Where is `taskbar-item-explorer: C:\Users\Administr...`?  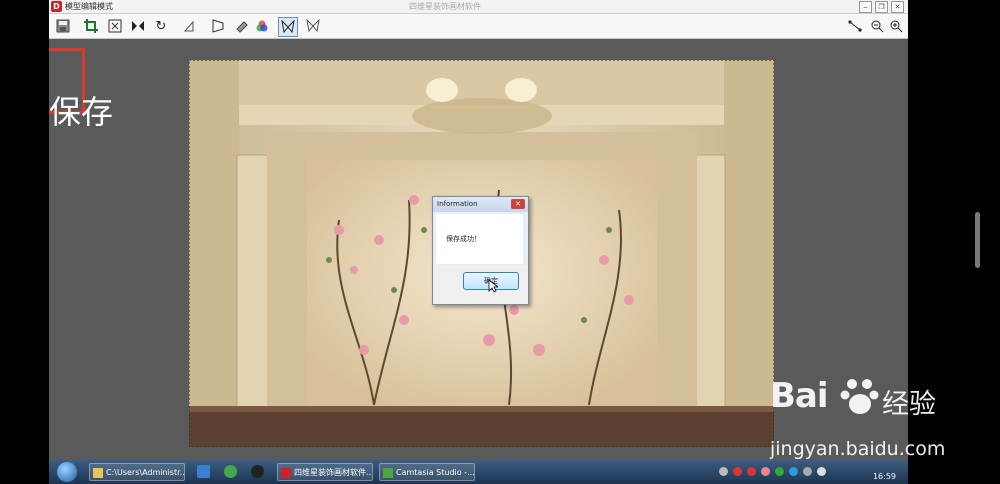 taskbar-item-explorer: C:\Users\Administr... is located at coordinates (137, 472).